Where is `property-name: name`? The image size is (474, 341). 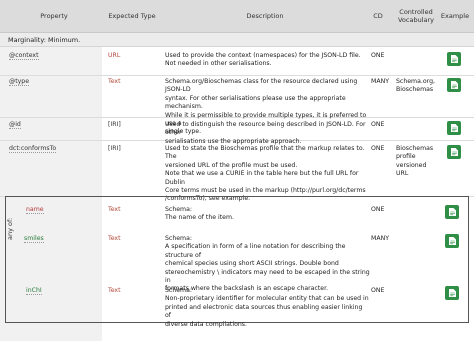
property-name: name is located at coordinates (35, 210).